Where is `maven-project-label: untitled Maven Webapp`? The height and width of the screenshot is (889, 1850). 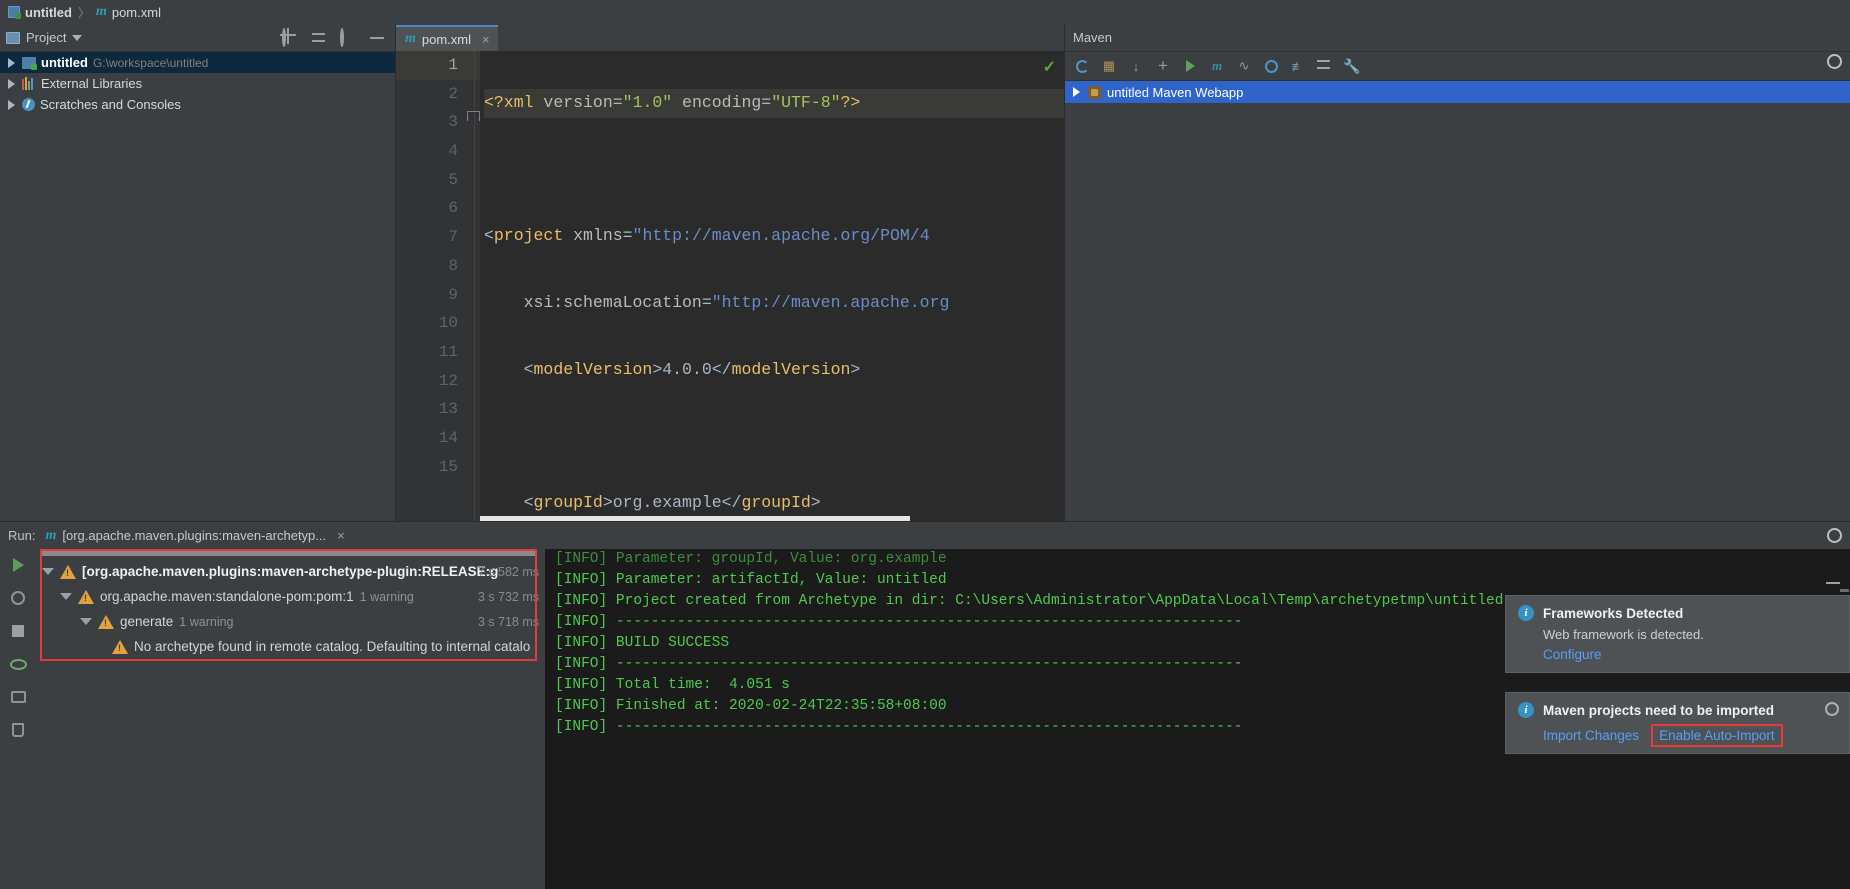 maven-project-label: untitled Maven Webapp is located at coordinates (1175, 92).